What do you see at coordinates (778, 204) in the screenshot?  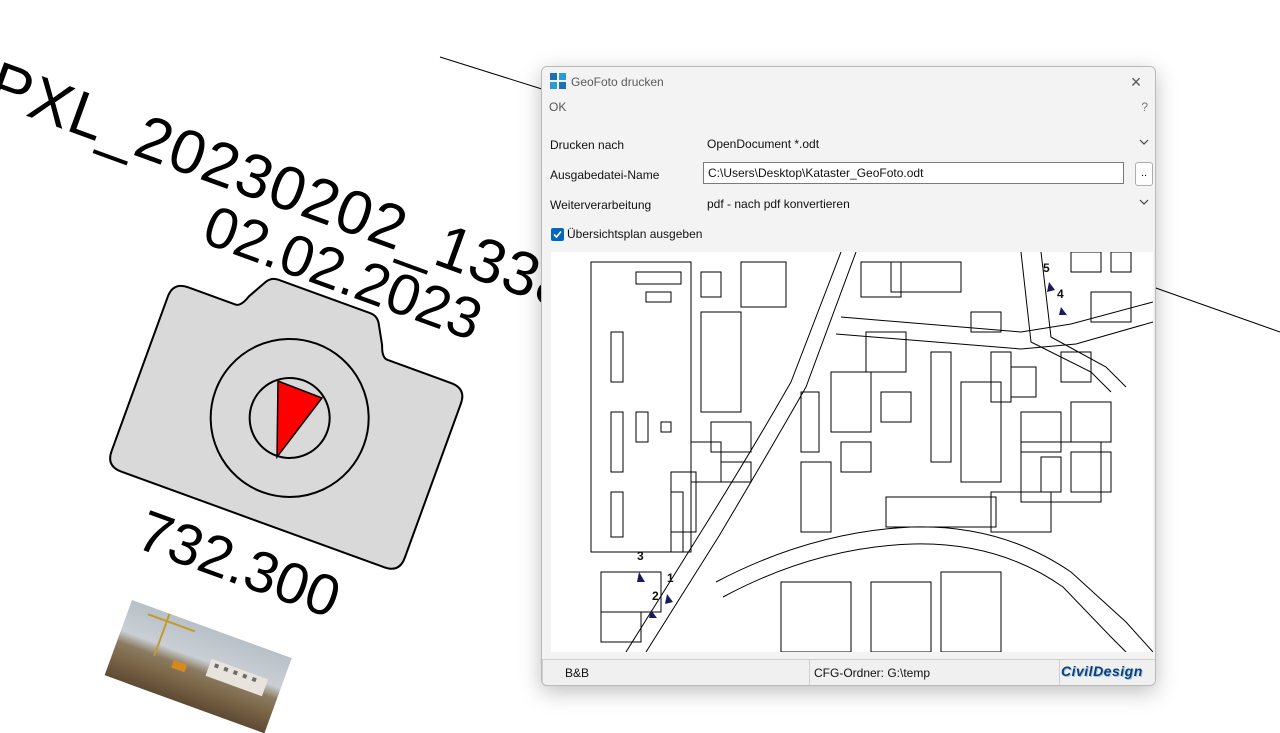 I see `postprocess-value: pdf - nach pdf konvertieren` at bounding box center [778, 204].